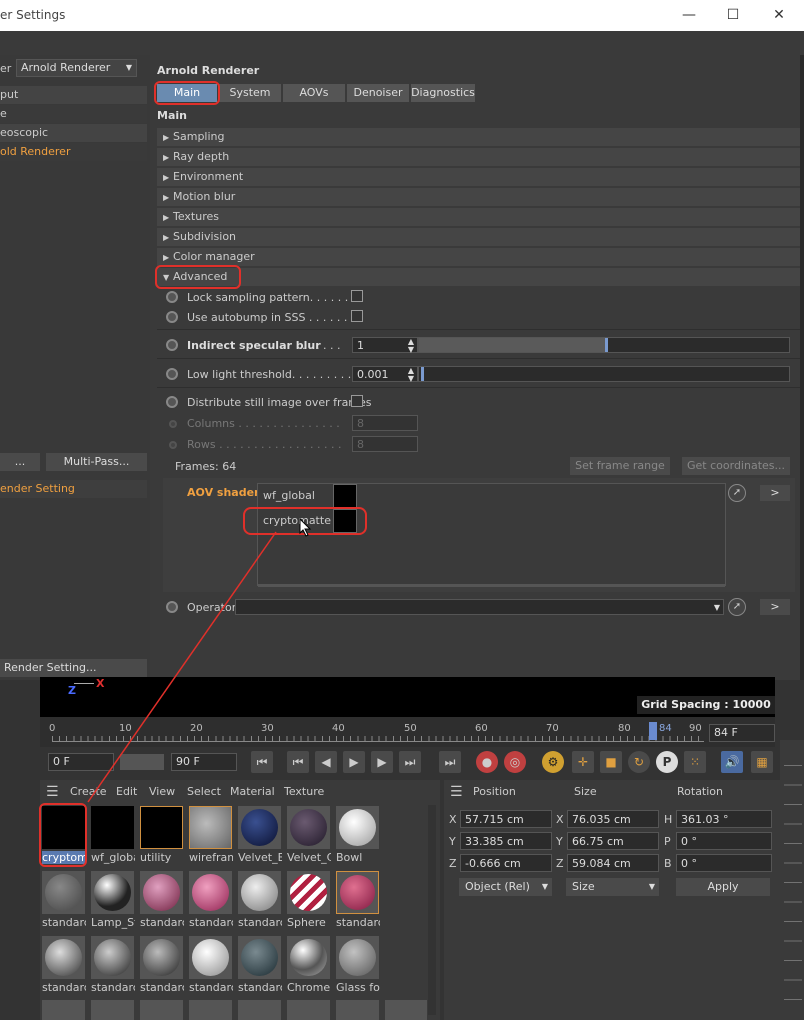  Describe the element at coordinates (653, 731) in the screenshot. I see `playhead` at that location.